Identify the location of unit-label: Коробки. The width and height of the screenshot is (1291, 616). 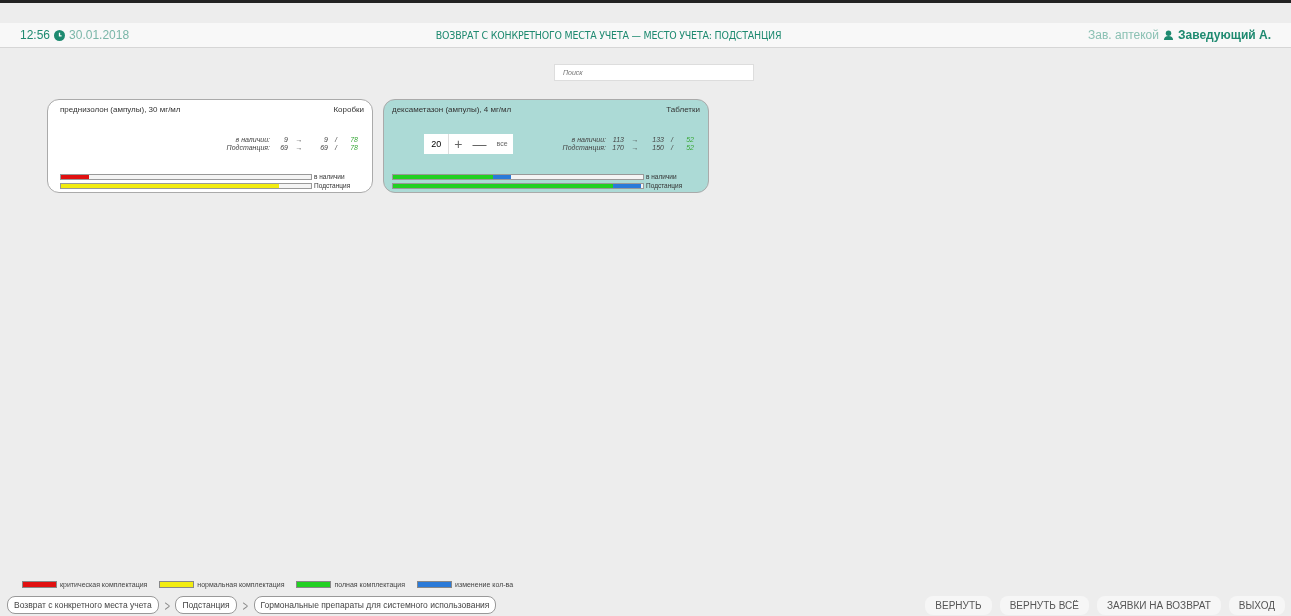
(348, 109).